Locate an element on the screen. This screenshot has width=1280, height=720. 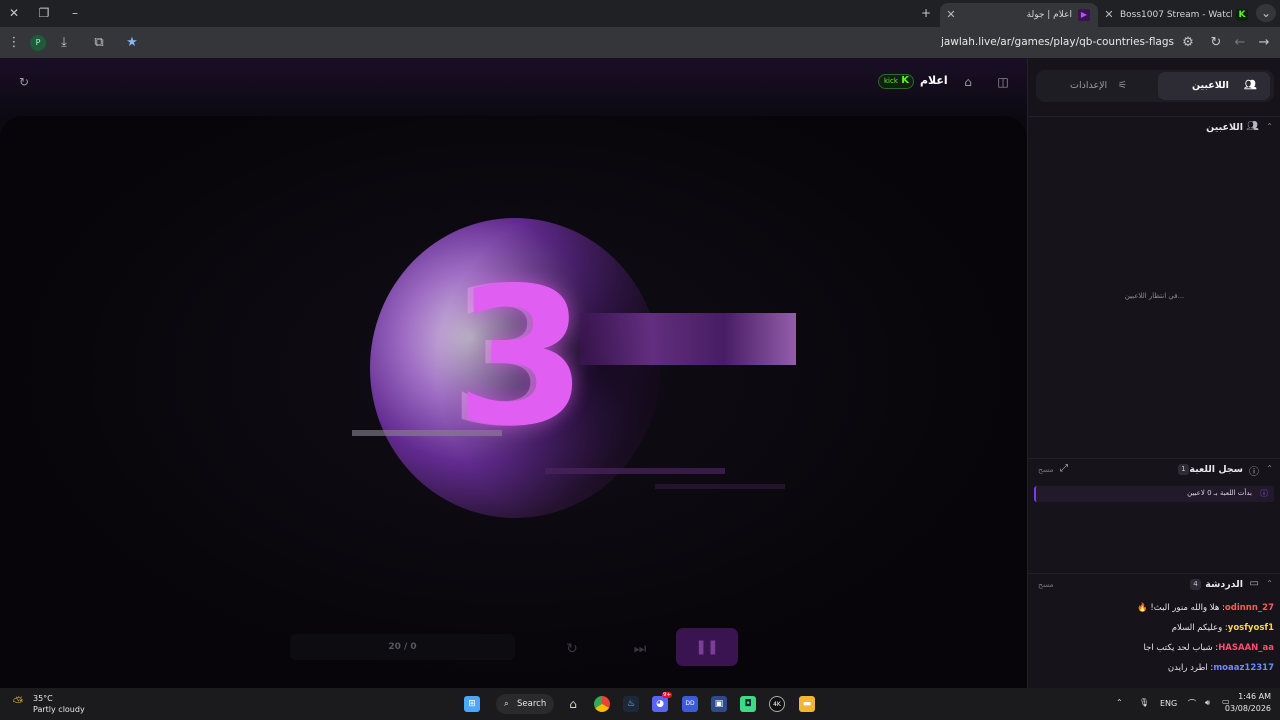
home-icon: ⌂ is located at coordinates (968, 82).